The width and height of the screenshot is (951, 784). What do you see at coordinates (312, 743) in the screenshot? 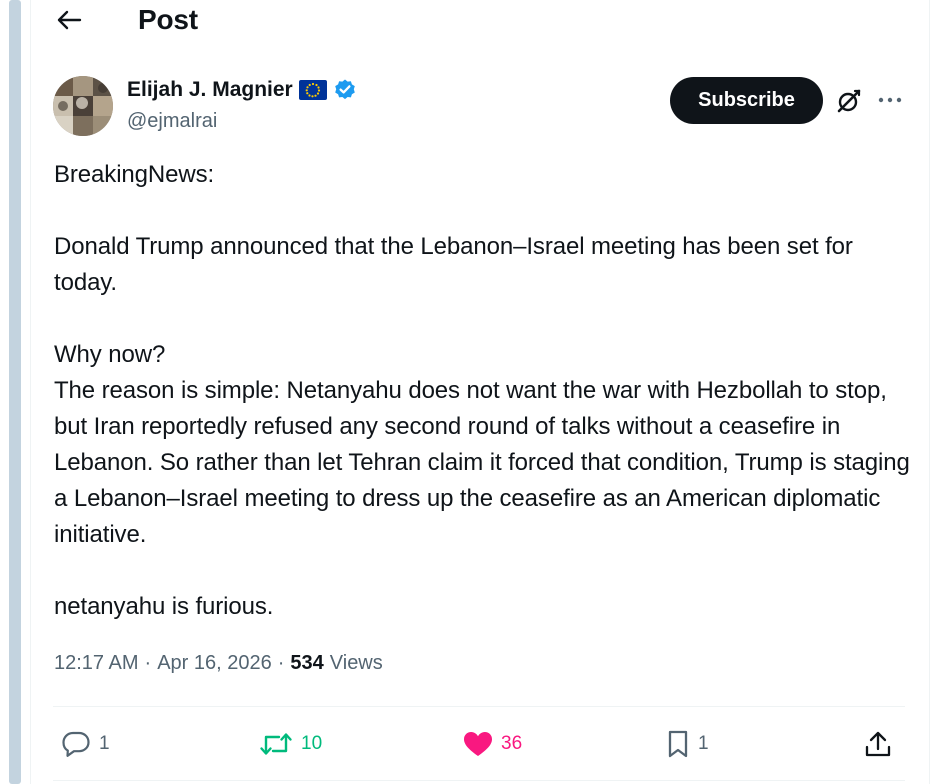
I see `repost-count: 10` at bounding box center [312, 743].